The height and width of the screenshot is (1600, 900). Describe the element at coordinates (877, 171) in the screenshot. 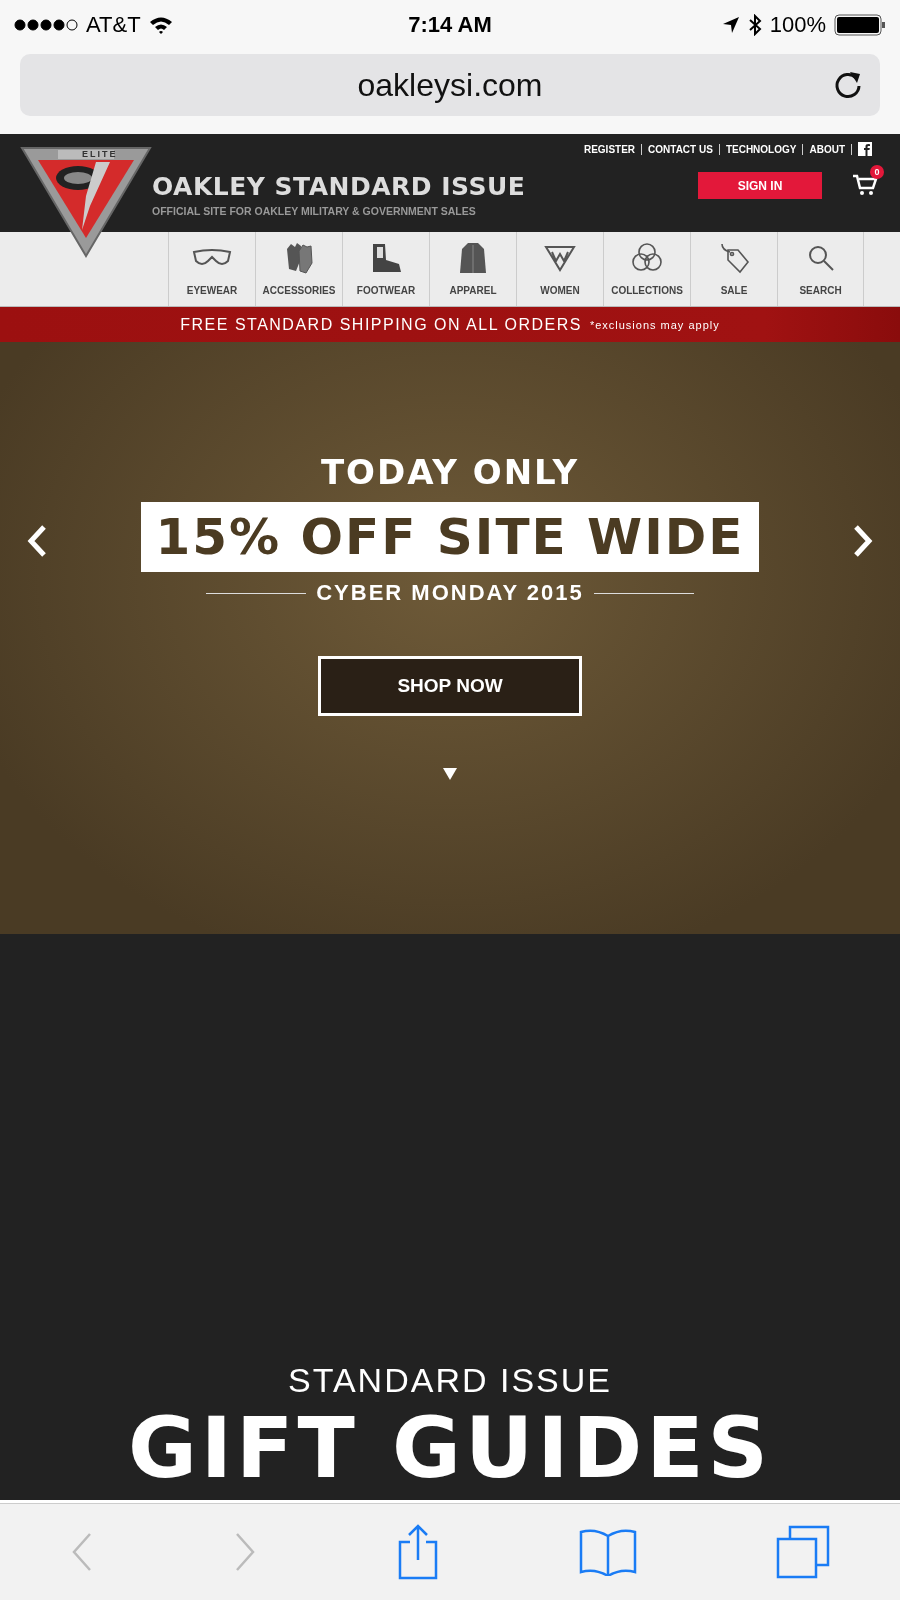

I see `cart-count: 0` at that location.